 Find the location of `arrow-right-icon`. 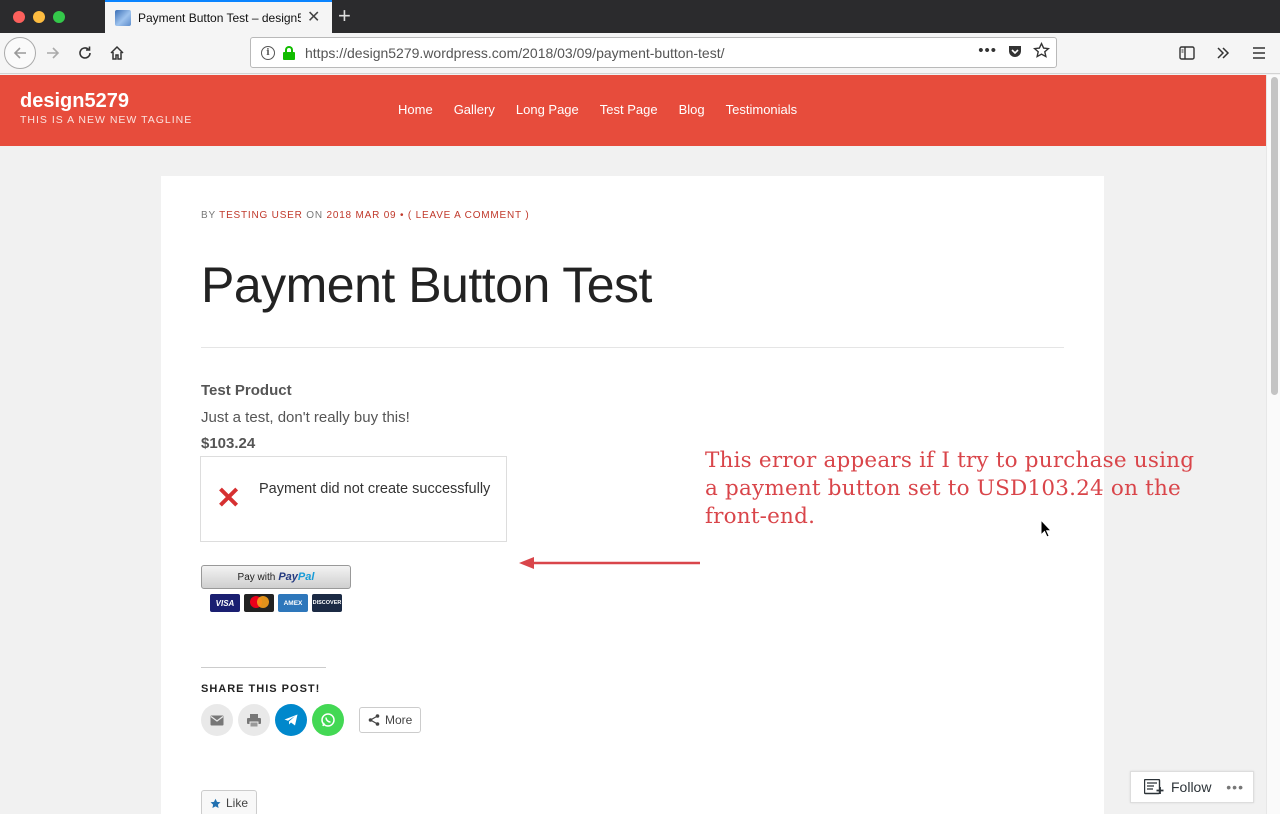

arrow-right-icon is located at coordinates (53, 53).